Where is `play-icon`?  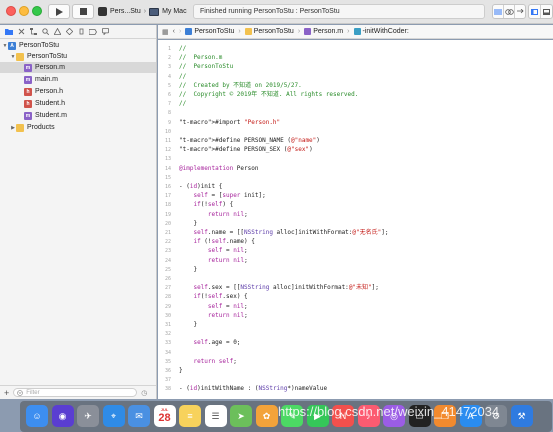 play-icon is located at coordinates (59, 11).